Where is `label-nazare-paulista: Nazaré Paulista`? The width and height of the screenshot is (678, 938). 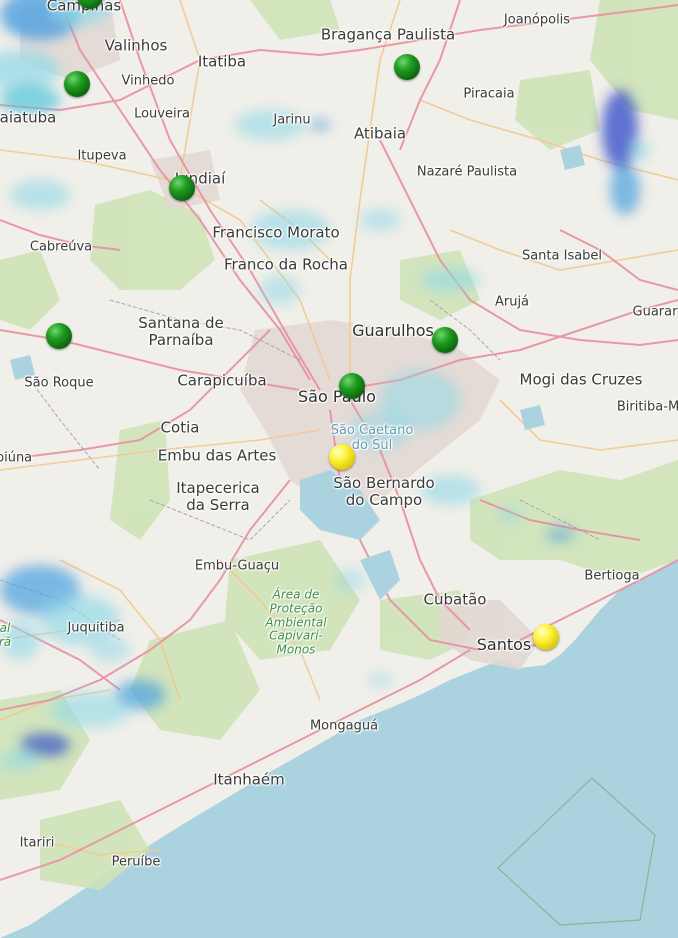
label-nazare-paulista: Nazaré Paulista is located at coordinates (467, 172).